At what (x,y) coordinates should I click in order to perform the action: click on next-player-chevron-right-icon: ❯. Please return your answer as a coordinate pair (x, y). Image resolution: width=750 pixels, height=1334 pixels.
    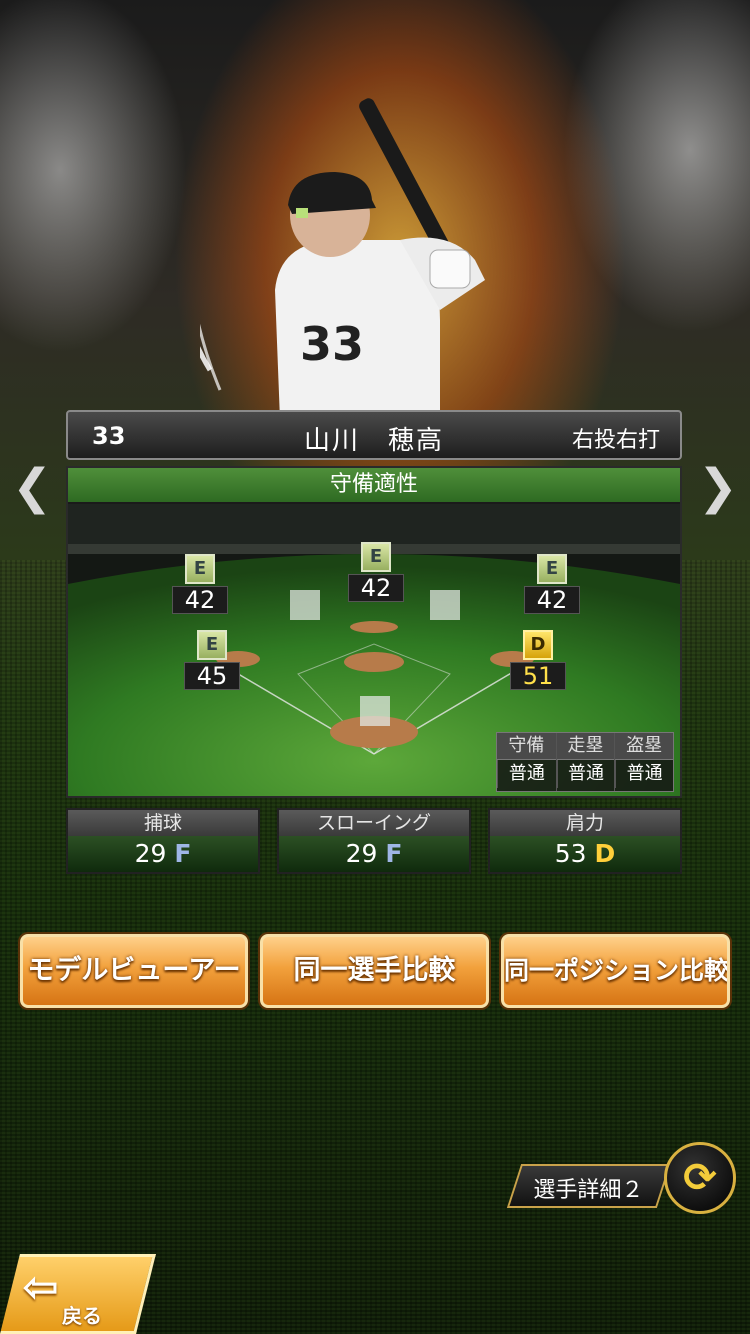
    Looking at the image, I should click on (718, 487).